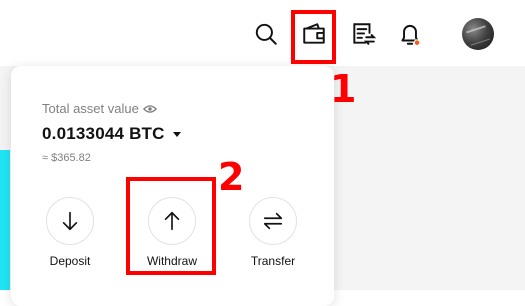 Image resolution: width=525 pixels, height=306 pixels. I want to click on deposit-label: Deposit, so click(70, 261).